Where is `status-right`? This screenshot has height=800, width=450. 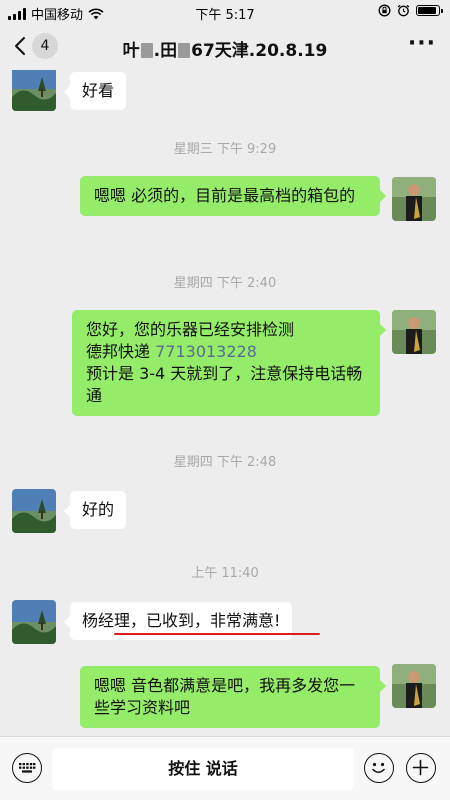
status-right is located at coordinates (410, 10).